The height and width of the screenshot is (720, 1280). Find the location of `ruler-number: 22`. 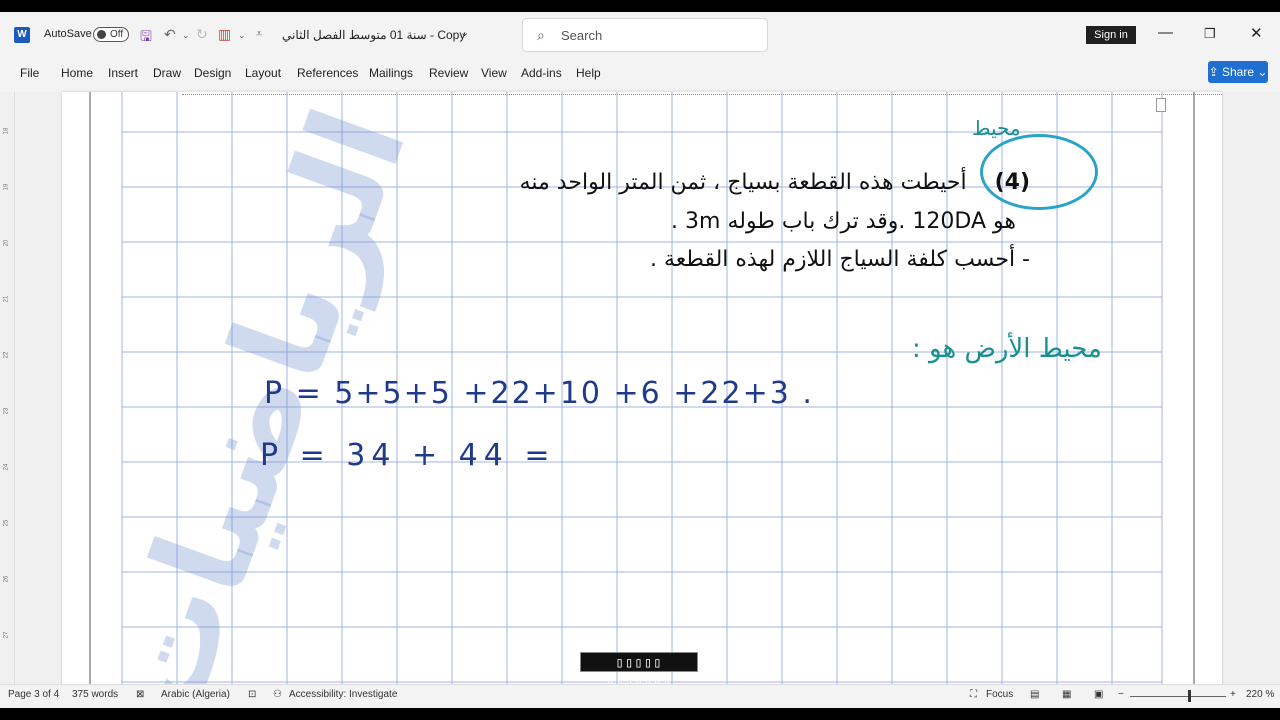

ruler-number: 22 is located at coordinates (6, 355).